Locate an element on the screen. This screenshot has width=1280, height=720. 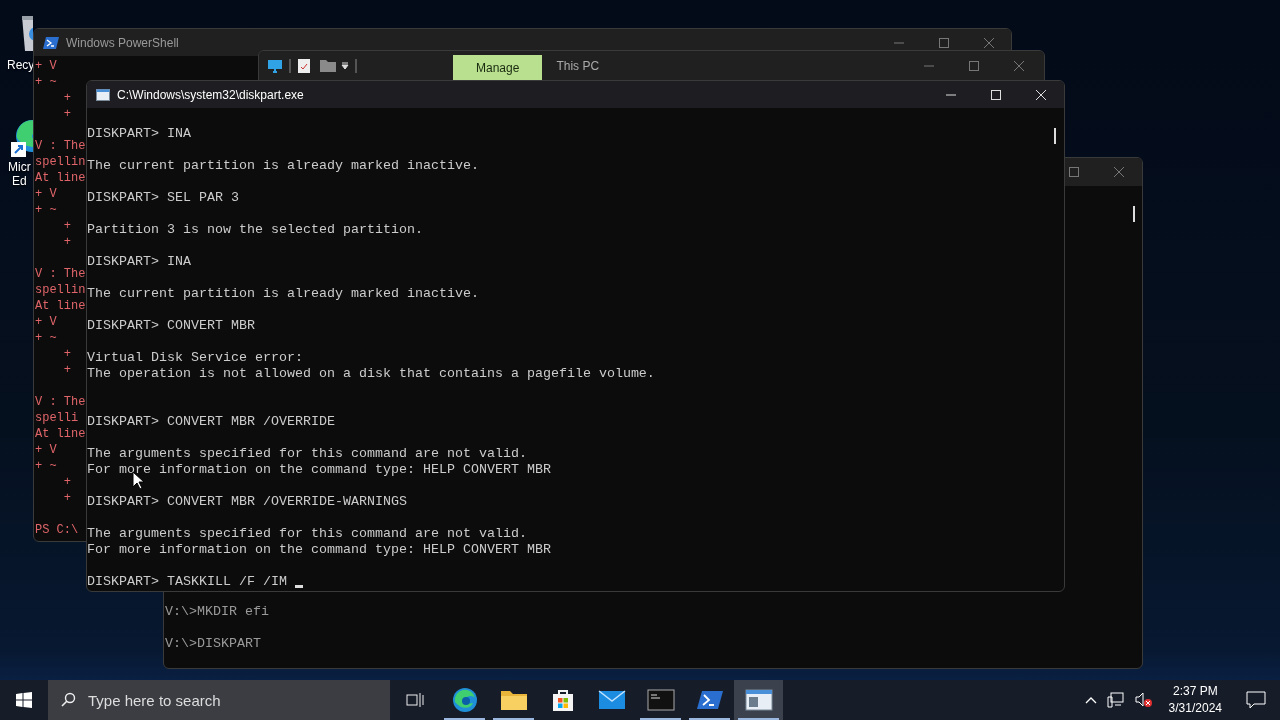
icon-label: Micr is located at coordinates (19, 167).